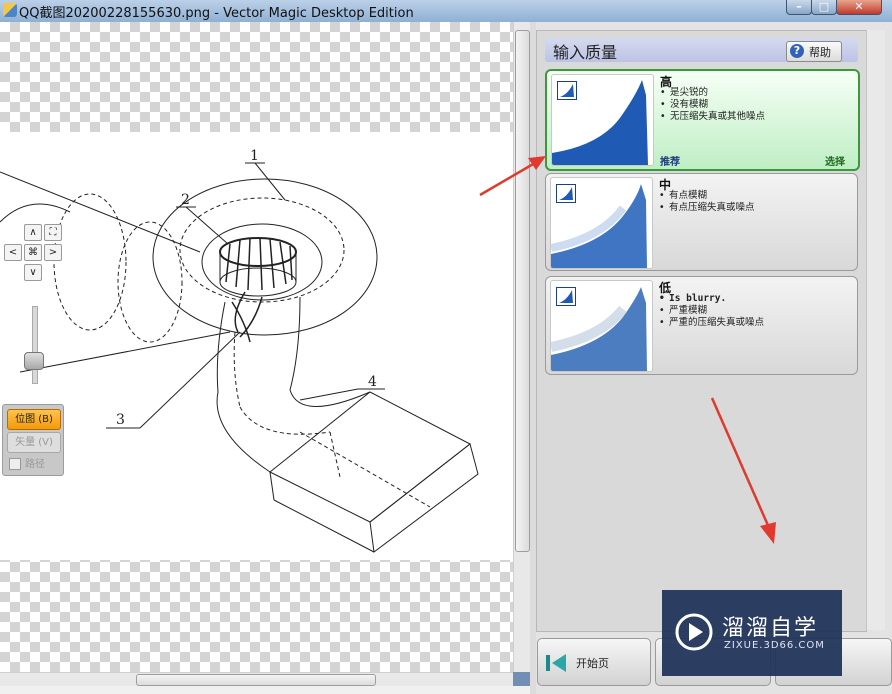 Image resolution: width=892 pixels, height=694 pixels. Describe the element at coordinates (254, 156) in the screenshot. I see `drawing-label-1: 1` at that location.